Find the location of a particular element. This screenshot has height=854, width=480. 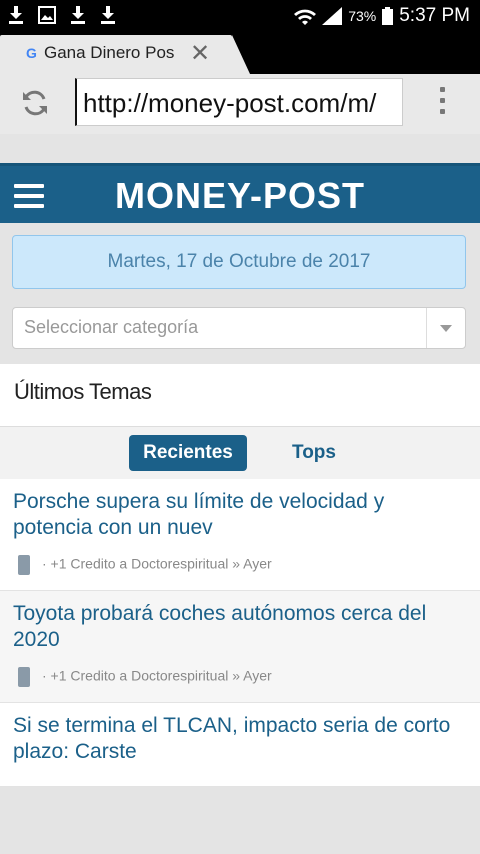

browser-tab: G Gana Dinero Pos ✕ is located at coordinates (125, 54).